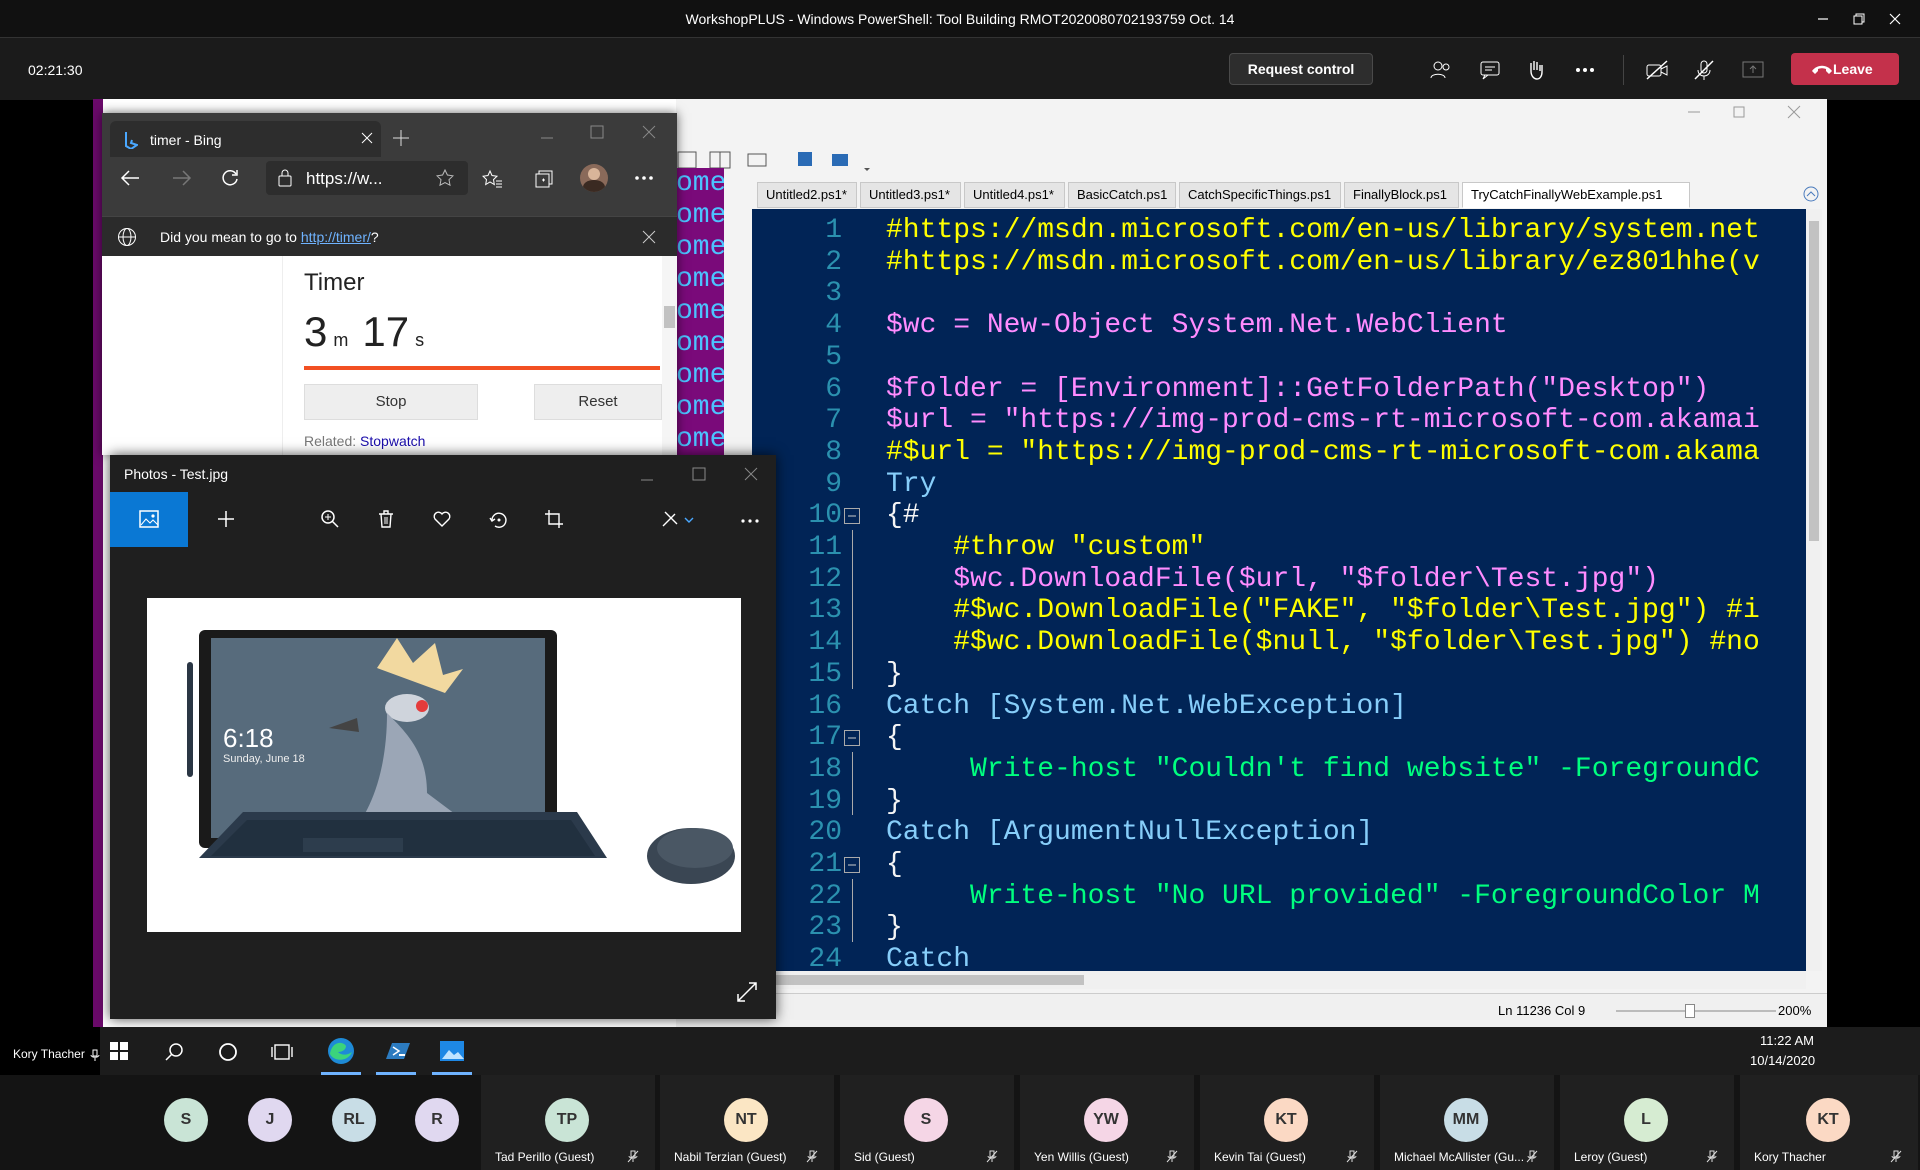  I want to click on zoom-slider, so click(1696, 1011).